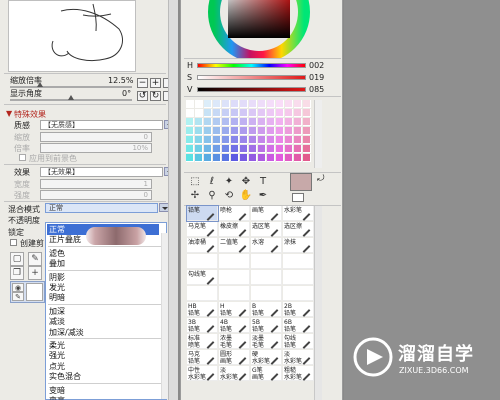  I want to click on brush-slot: 铅笔, so click(202, 213).